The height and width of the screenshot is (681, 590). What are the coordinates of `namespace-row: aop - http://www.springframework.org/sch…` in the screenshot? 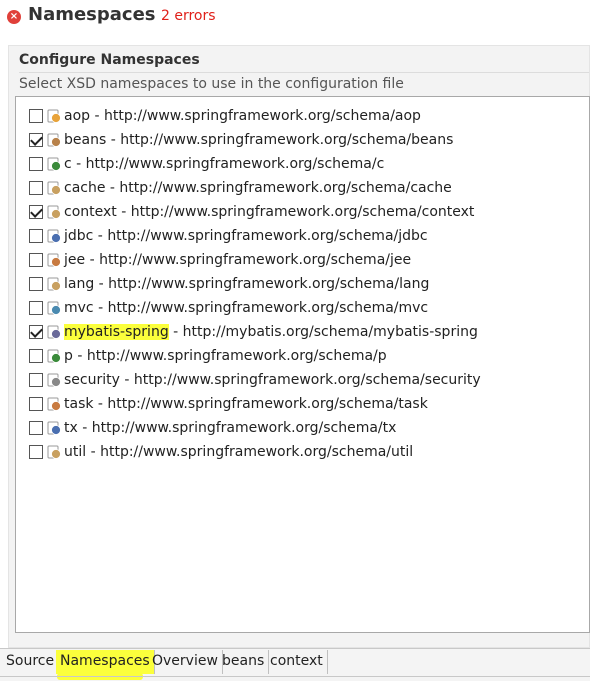 It's located at (225, 116).